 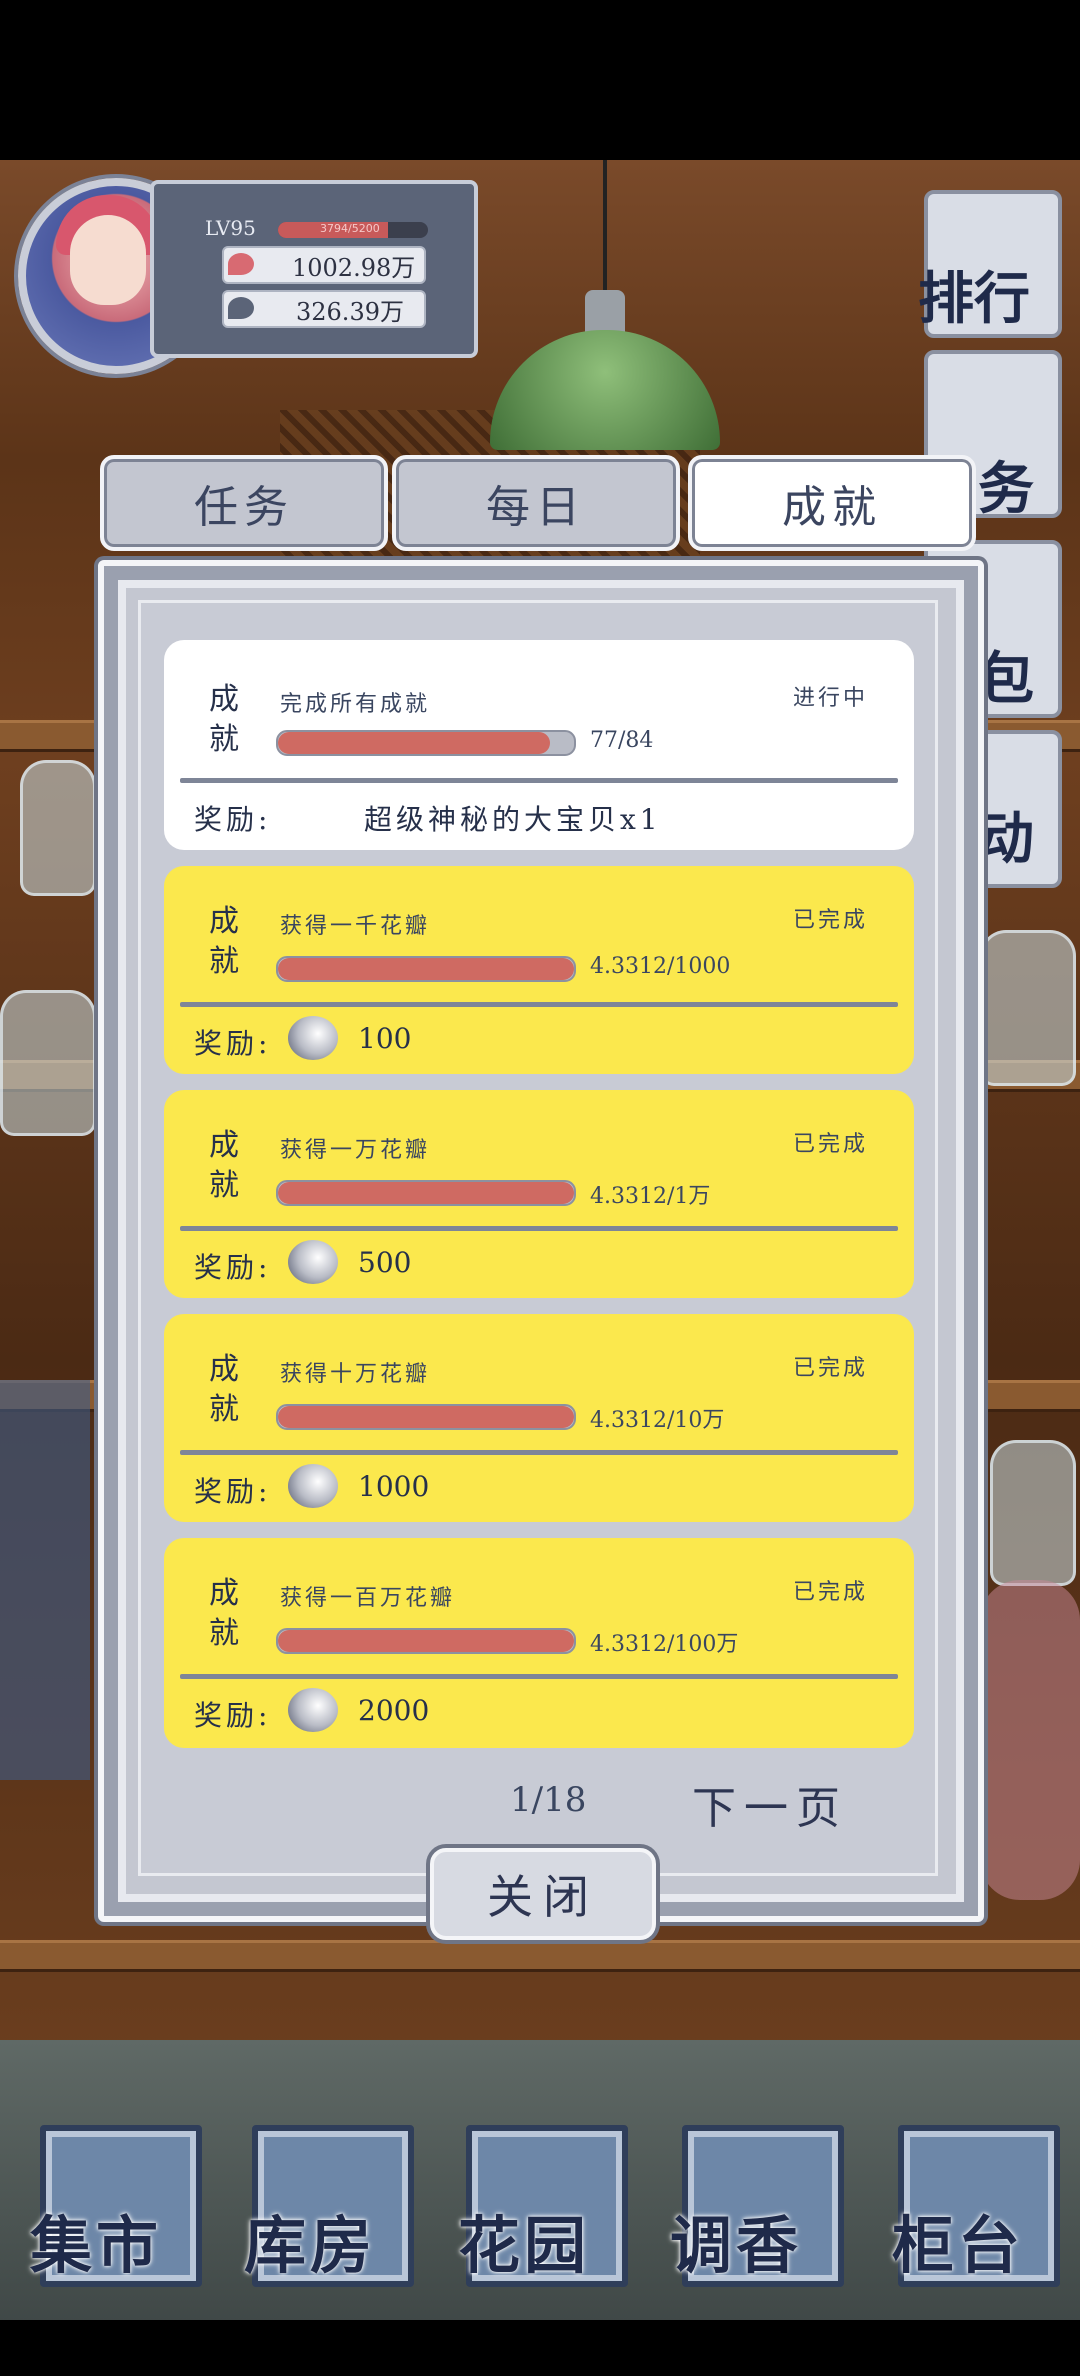 What do you see at coordinates (96, 2245) in the screenshot?
I see `nav-market-label: 集市` at bounding box center [96, 2245].